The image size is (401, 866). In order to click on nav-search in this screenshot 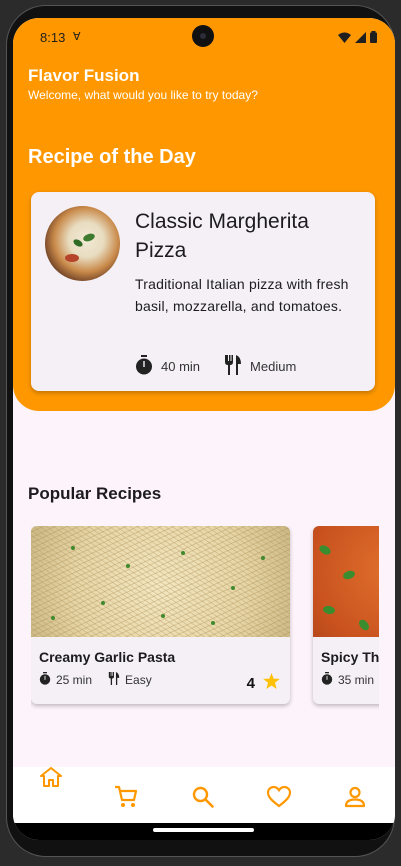, I will do `click(203, 797)`.